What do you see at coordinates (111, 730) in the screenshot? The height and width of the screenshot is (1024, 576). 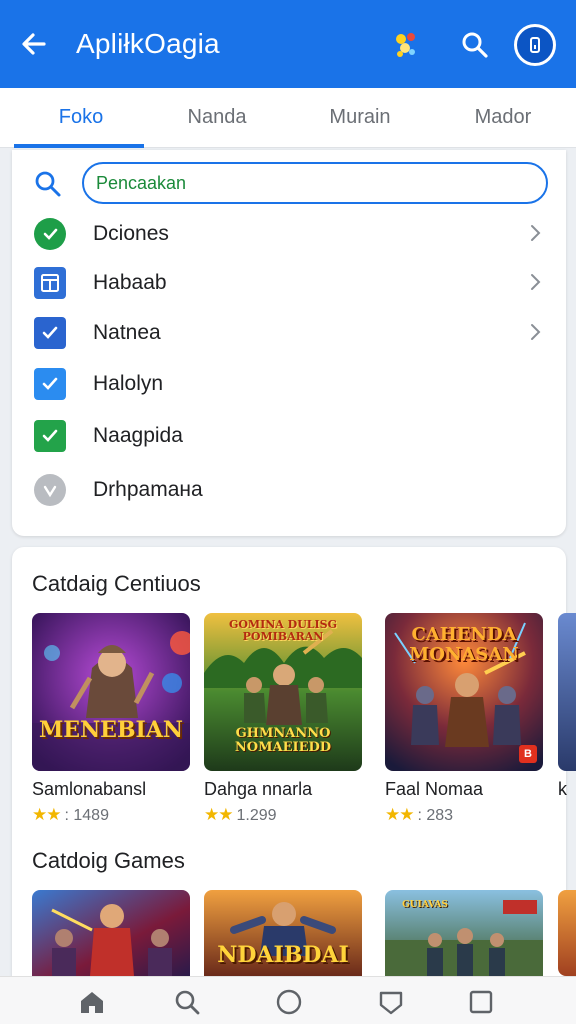 I see `game-art-title: MENEBIAN` at bounding box center [111, 730].